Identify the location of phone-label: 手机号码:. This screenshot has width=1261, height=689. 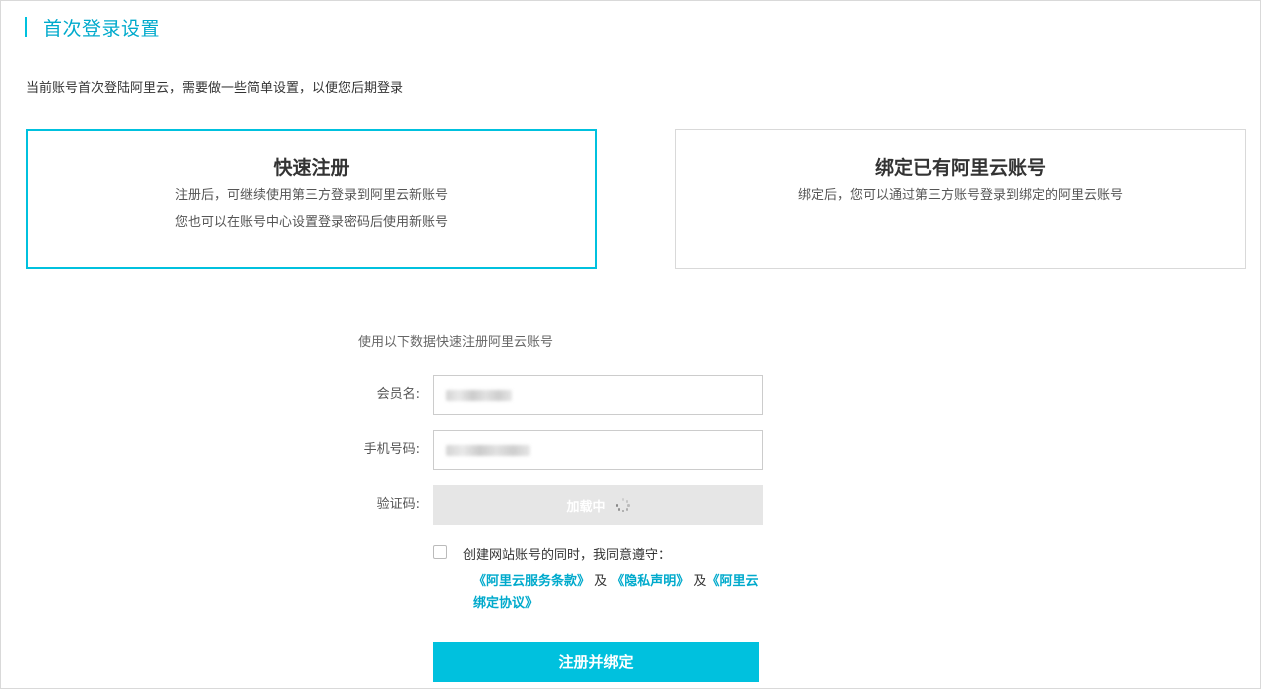
(391, 449).